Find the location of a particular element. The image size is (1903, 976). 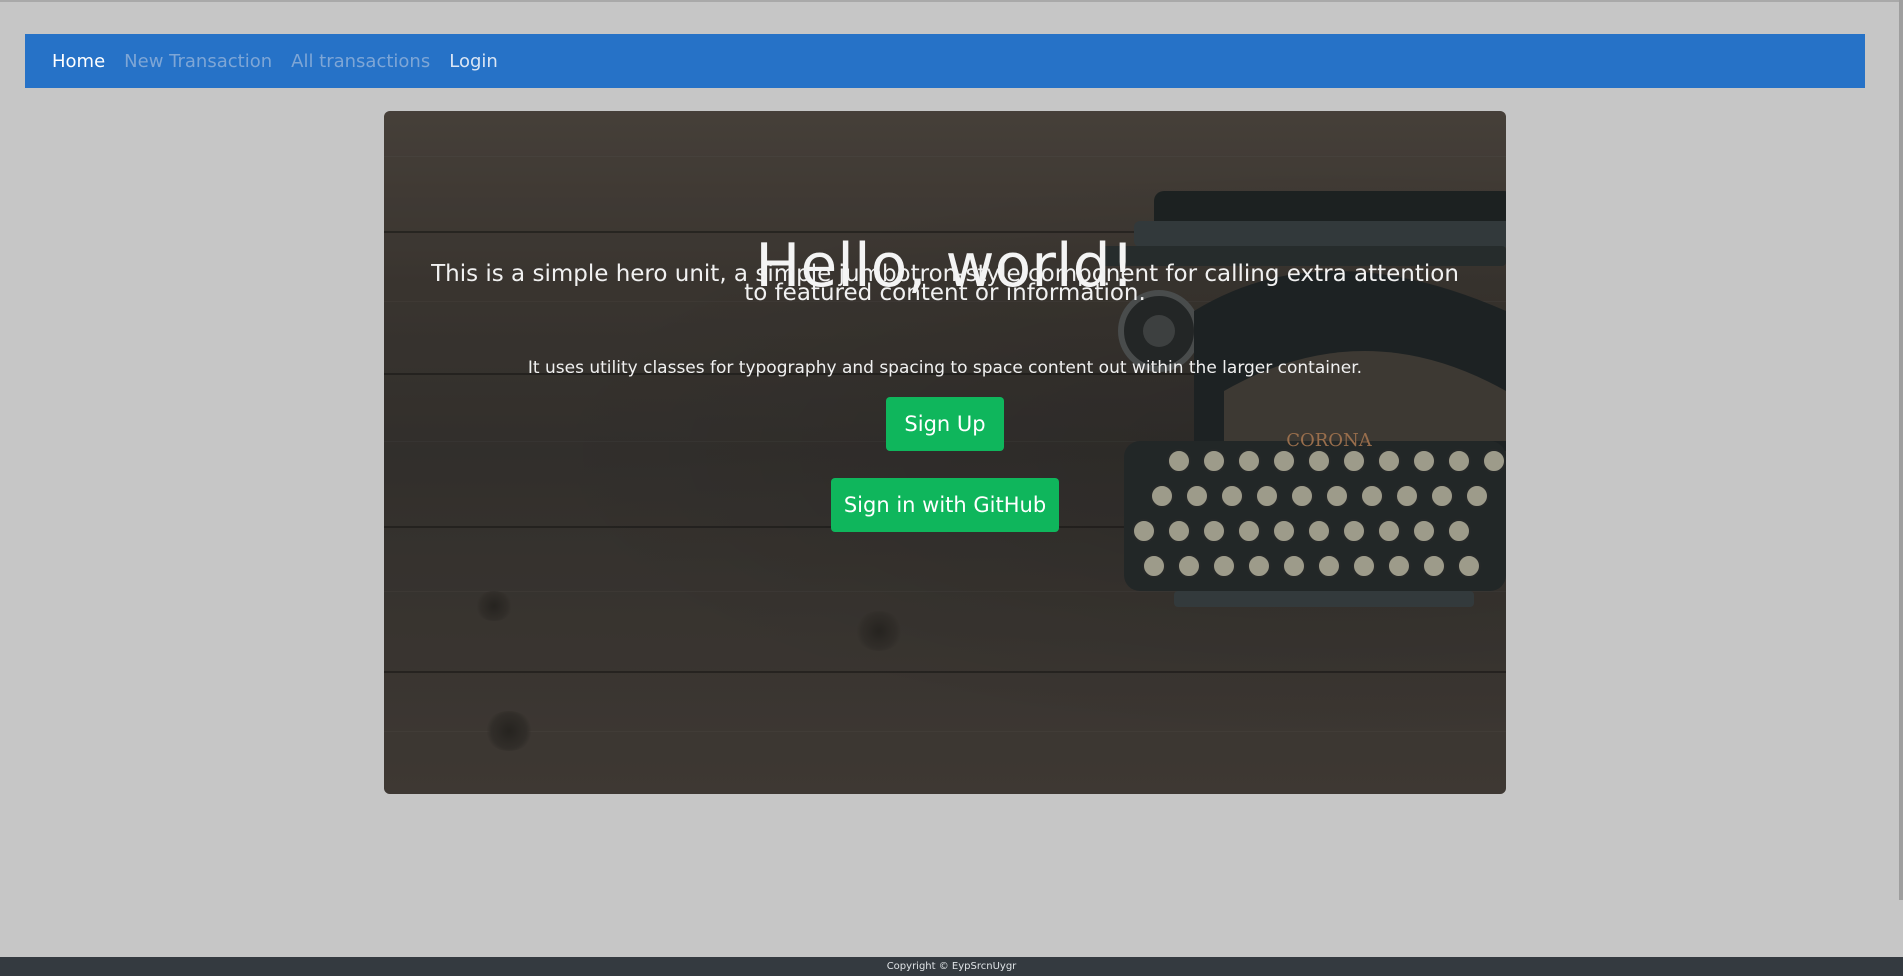

nav-all-transactions-link: All transactions is located at coordinates (360, 61).